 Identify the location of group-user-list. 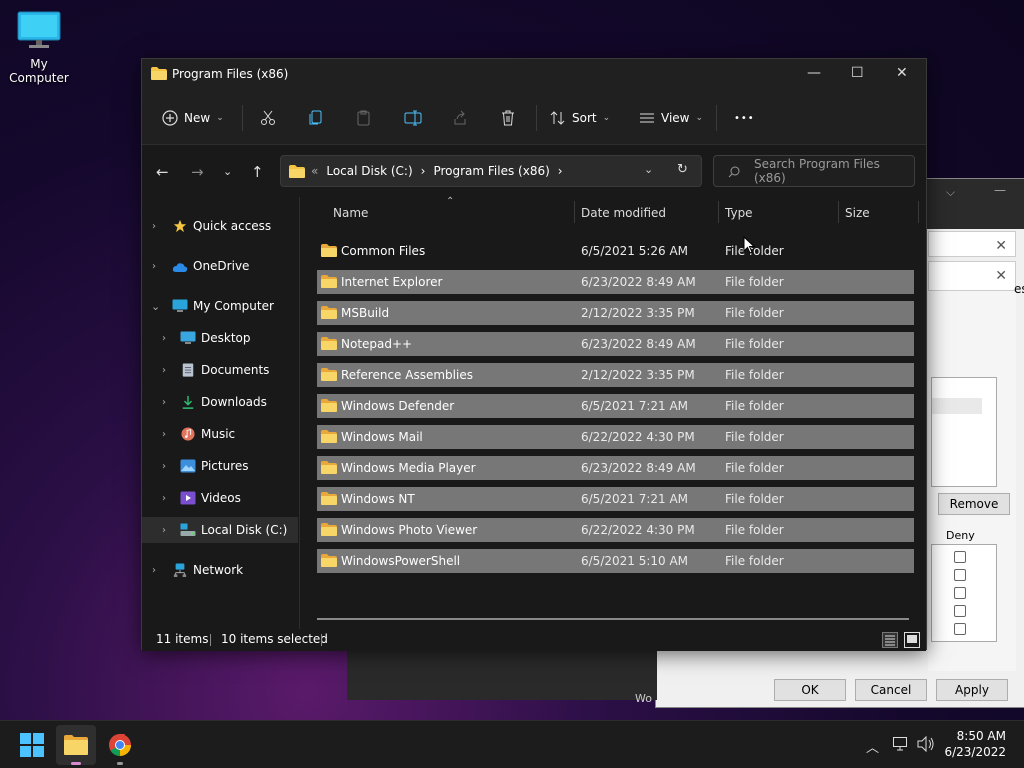
(964, 432).